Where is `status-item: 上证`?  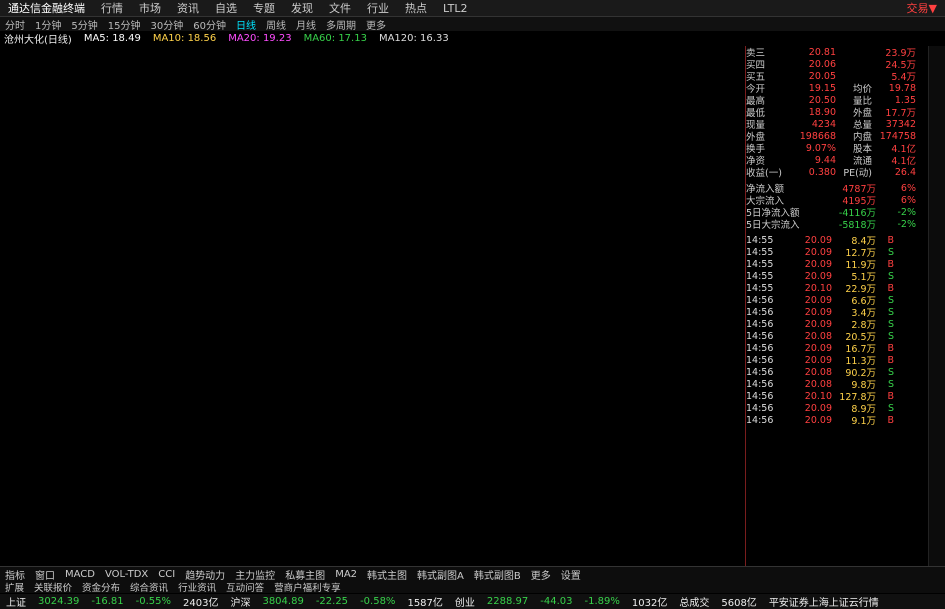 status-item: 上证 is located at coordinates (16, 603).